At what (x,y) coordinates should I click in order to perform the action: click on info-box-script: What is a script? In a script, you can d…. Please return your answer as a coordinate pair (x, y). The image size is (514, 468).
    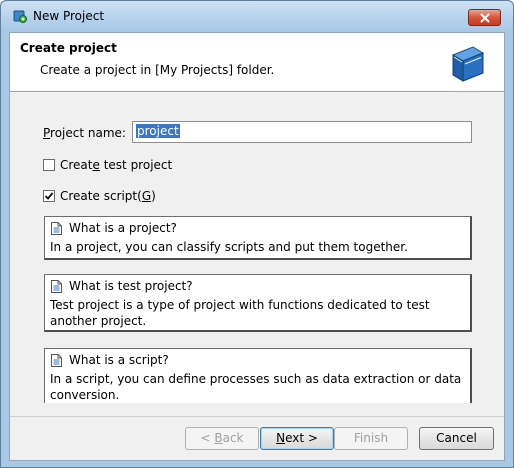
    Looking at the image, I should click on (258, 375).